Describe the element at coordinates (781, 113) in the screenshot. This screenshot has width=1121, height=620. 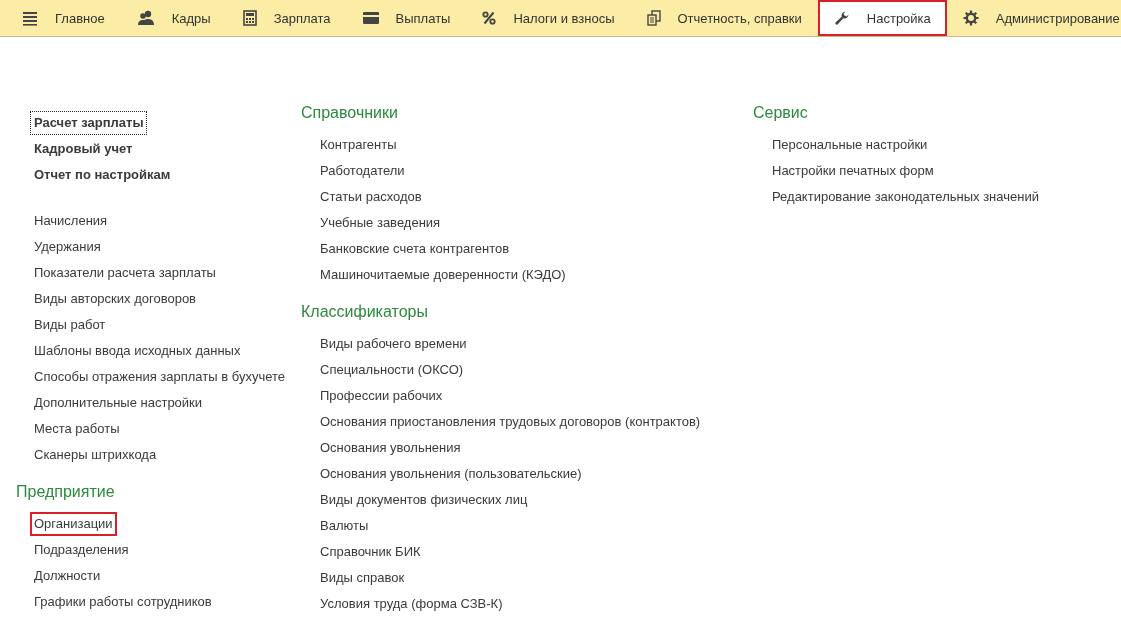
I see `section-heading: Сервис` at that location.